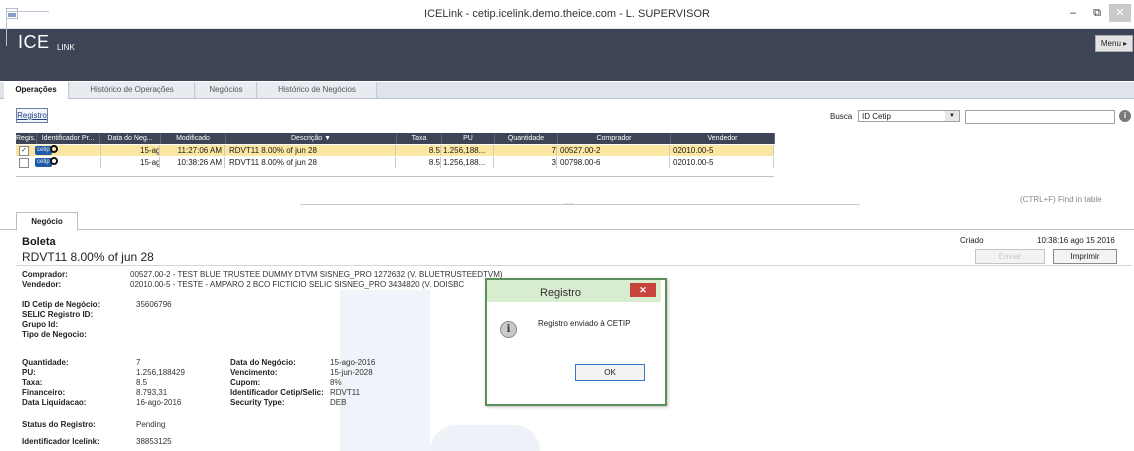 The width and height of the screenshot is (1134, 451). I want to click on column-header-descricao: Descrição ▼, so click(311, 138).